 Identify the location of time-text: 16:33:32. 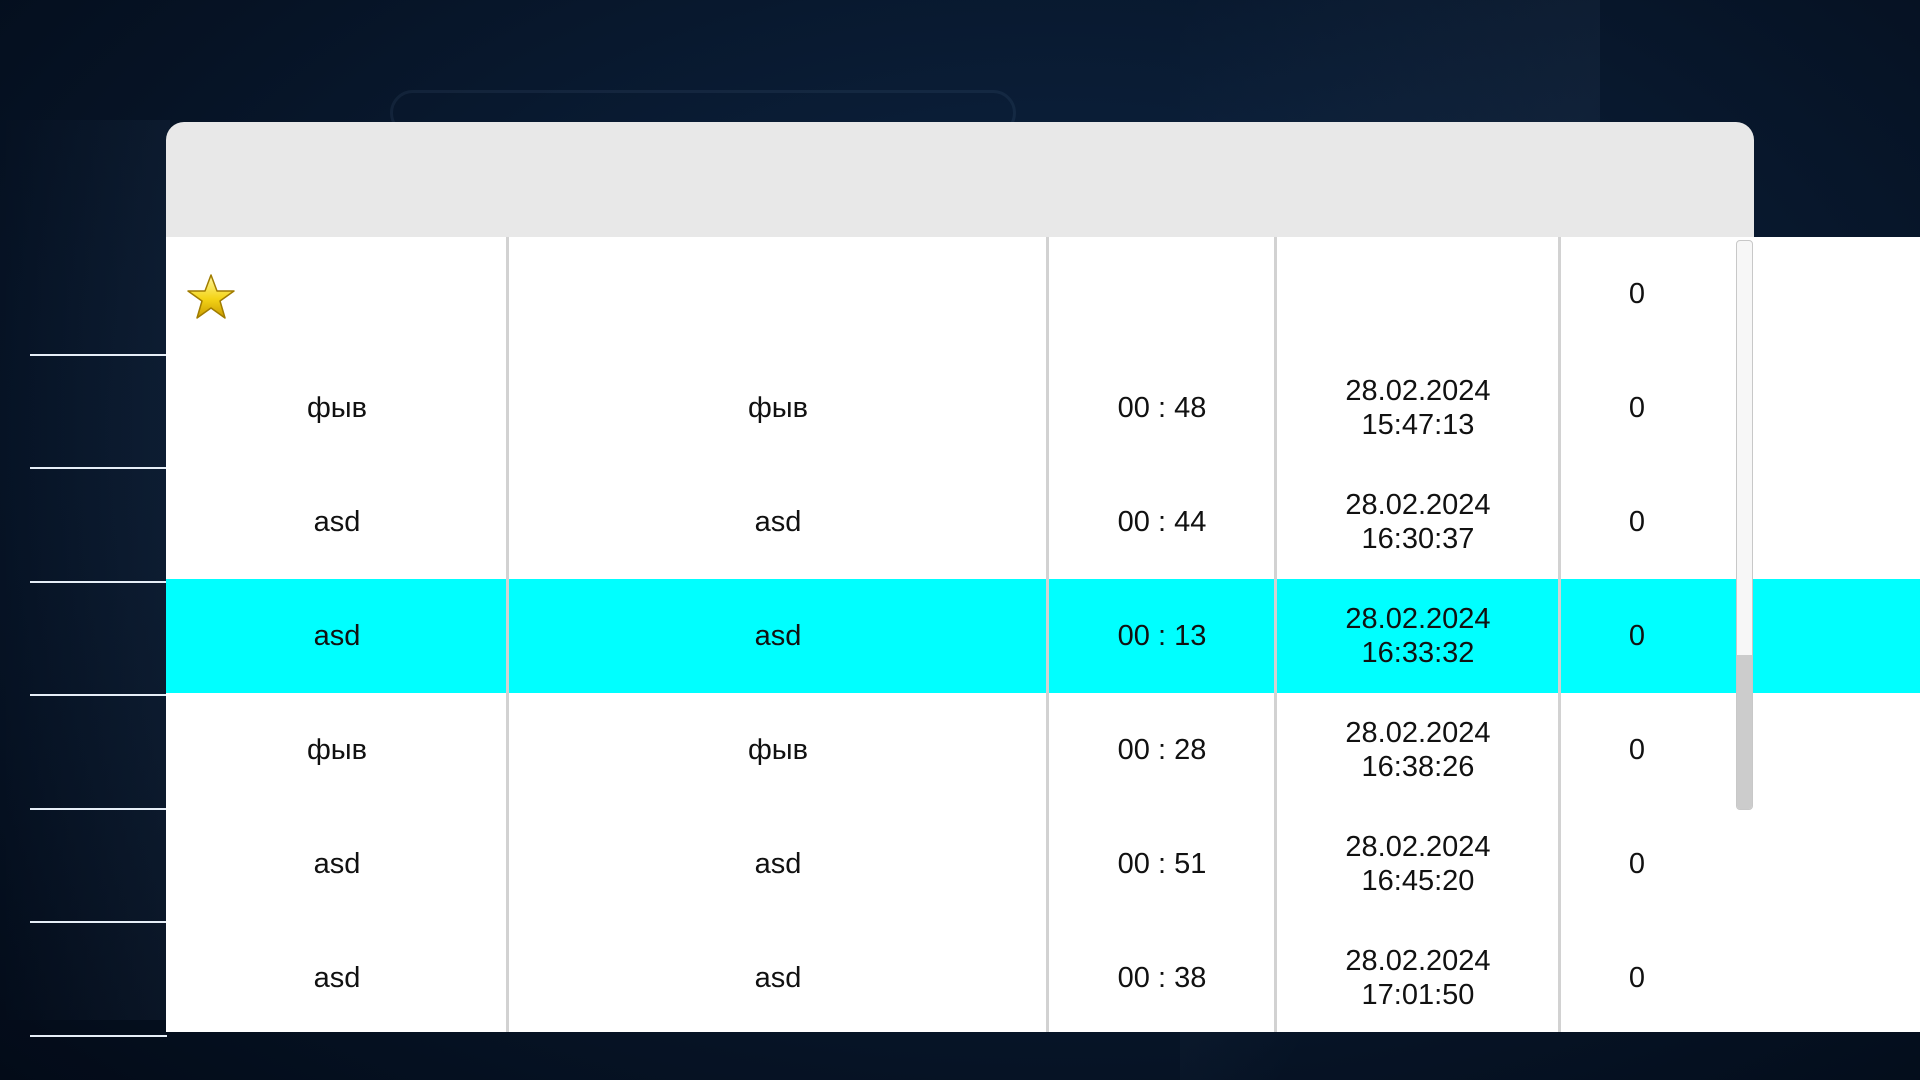
(1418, 653).